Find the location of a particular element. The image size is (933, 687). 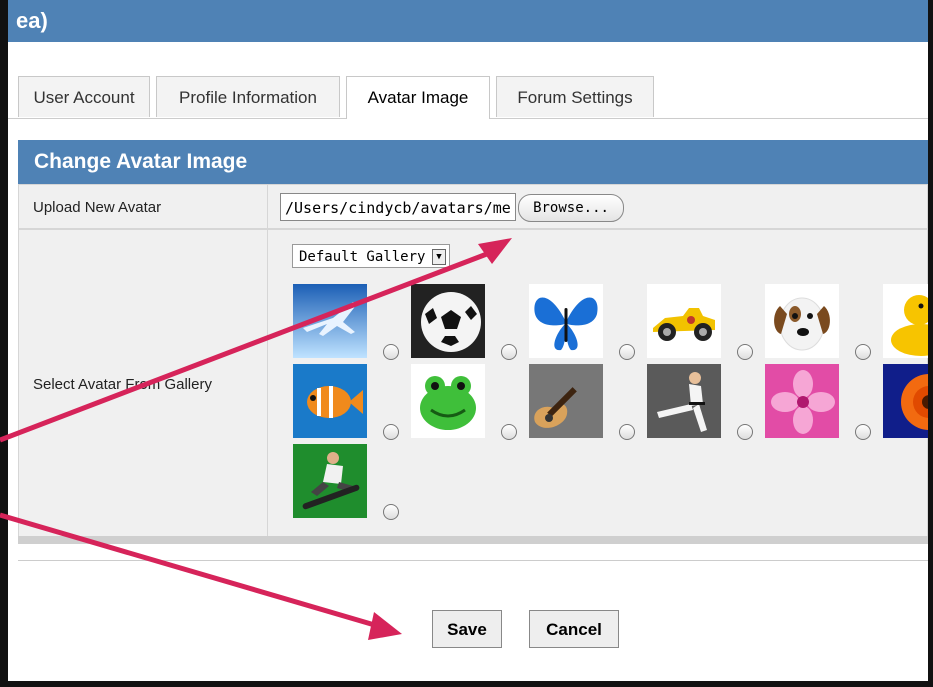

avatar-flower-pink is located at coordinates (802, 401).